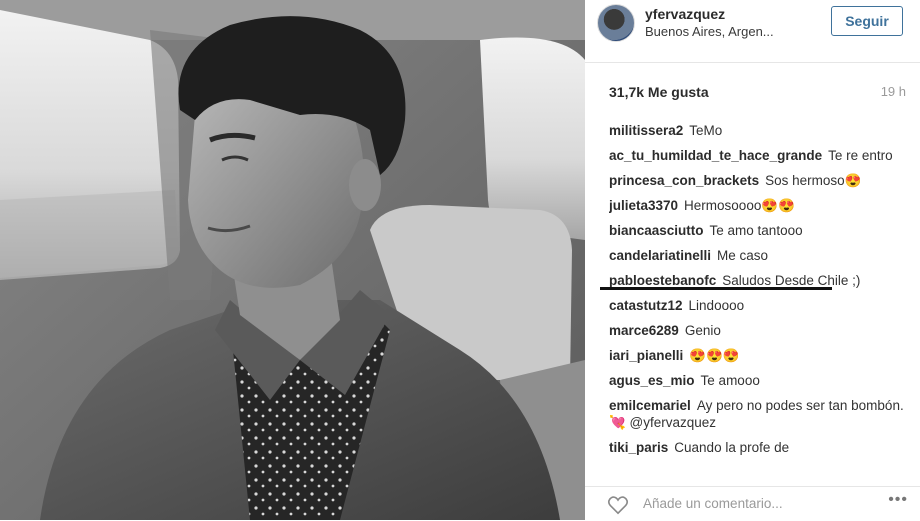 The height and width of the screenshot is (521, 920). What do you see at coordinates (660, 255) in the screenshot?
I see `comment-user: candelariatinelli` at bounding box center [660, 255].